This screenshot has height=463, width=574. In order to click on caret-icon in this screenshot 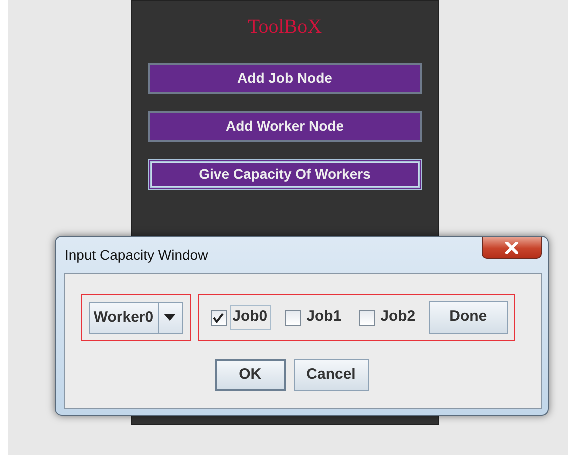, I will do `click(170, 317)`.